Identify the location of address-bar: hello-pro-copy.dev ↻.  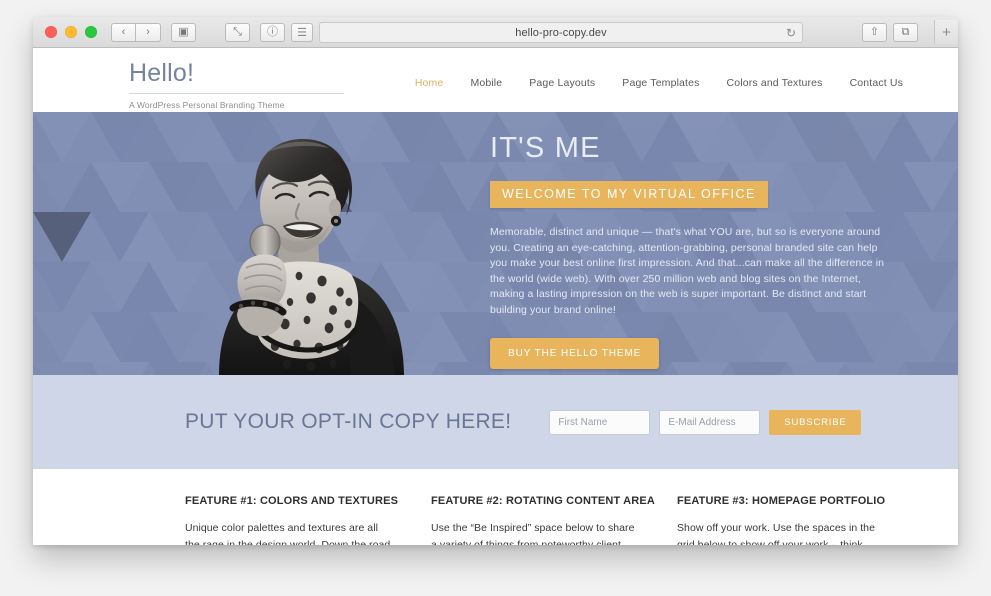
(561, 32).